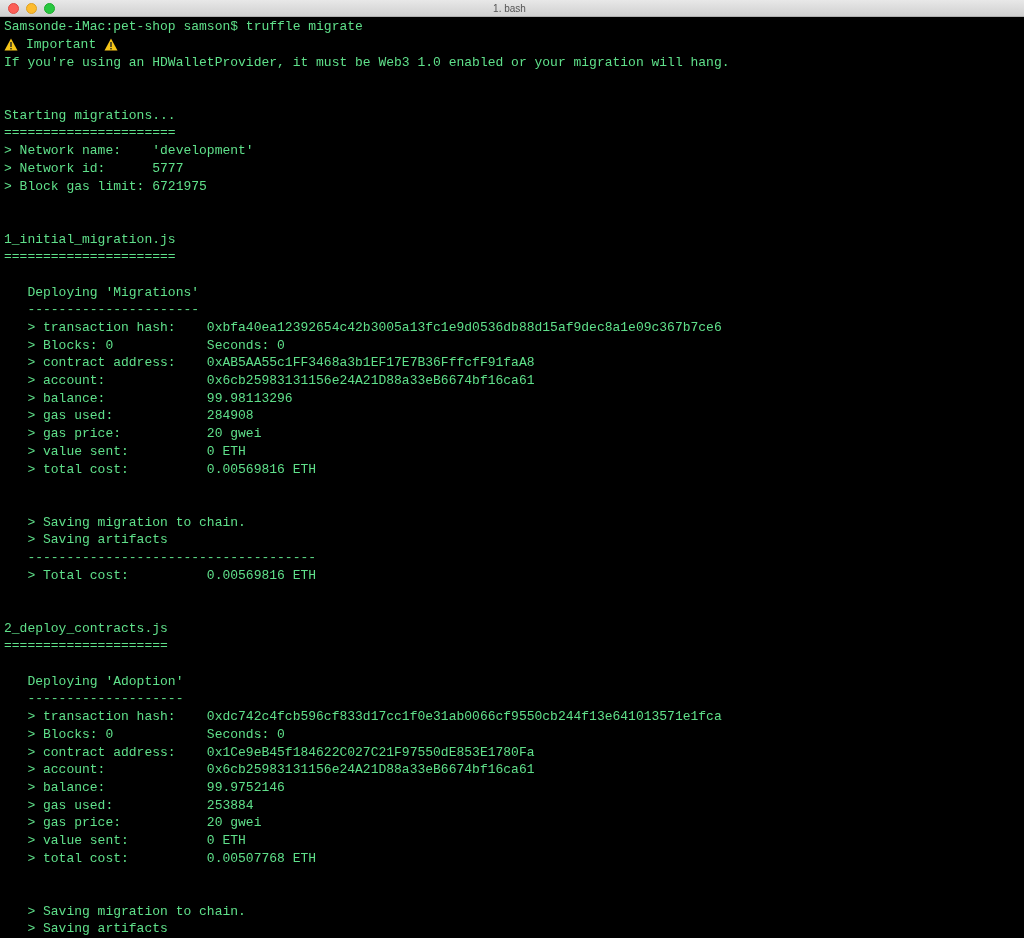 Image resolution: width=1024 pixels, height=938 pixels. I want to click on terminal-line: 1_initial_migration.js, so click(90, 239).